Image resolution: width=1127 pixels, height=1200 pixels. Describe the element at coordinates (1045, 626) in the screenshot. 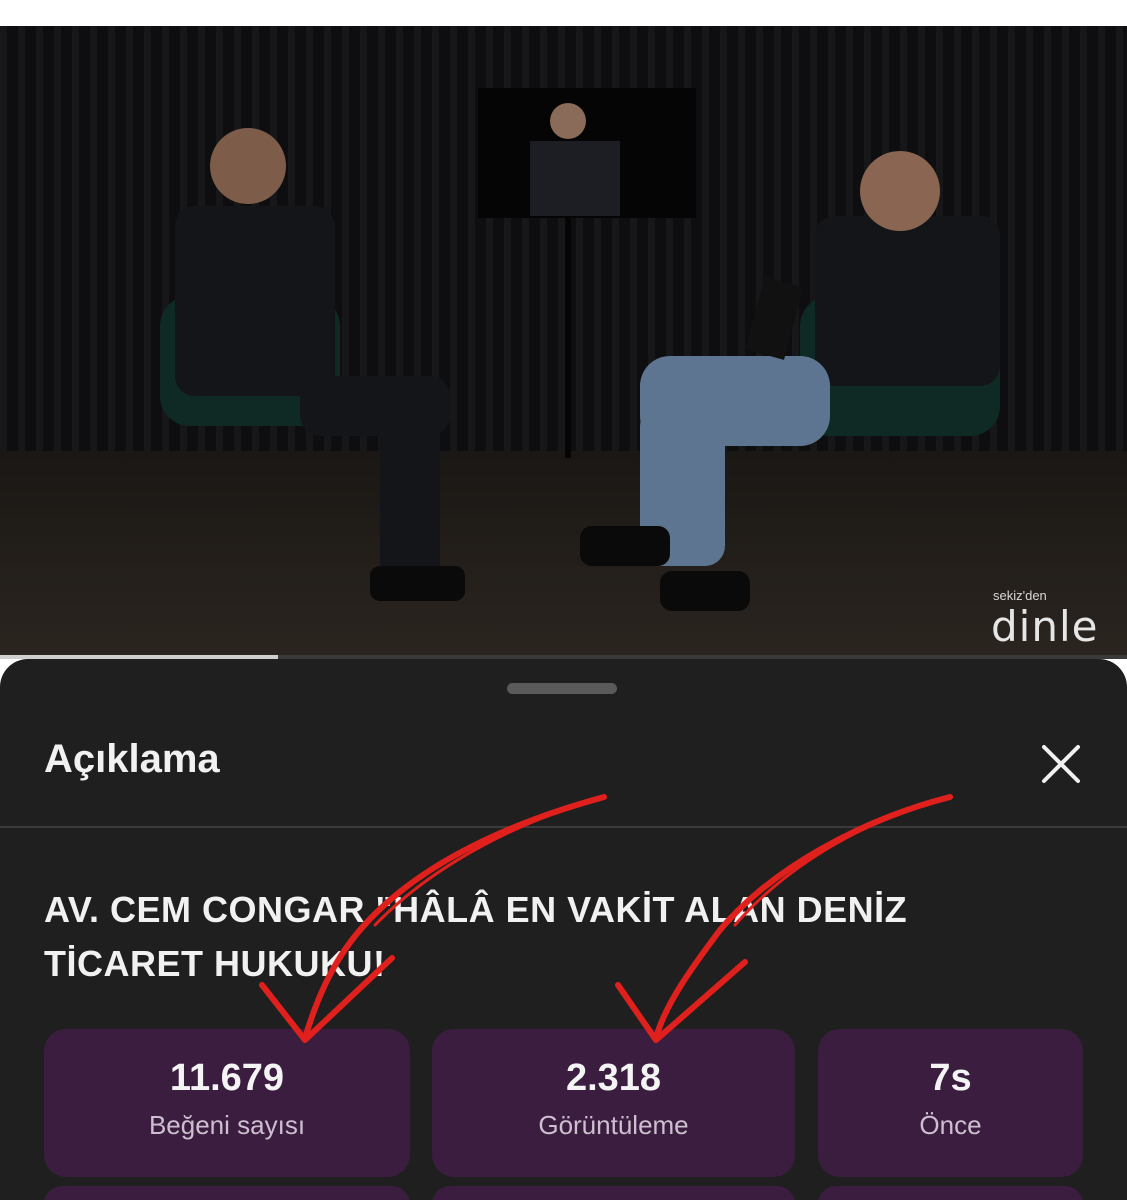

I see `watermark-big-text: dinle` at that location.